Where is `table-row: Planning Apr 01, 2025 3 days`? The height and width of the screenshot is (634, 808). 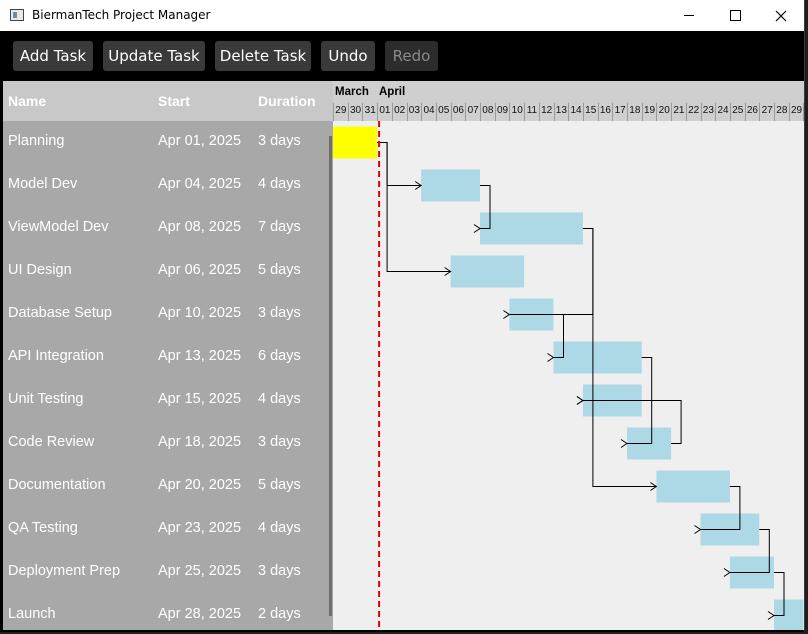
table-row: Planning Apr 01, 2025 3 days is located at coordinates (168, 142).